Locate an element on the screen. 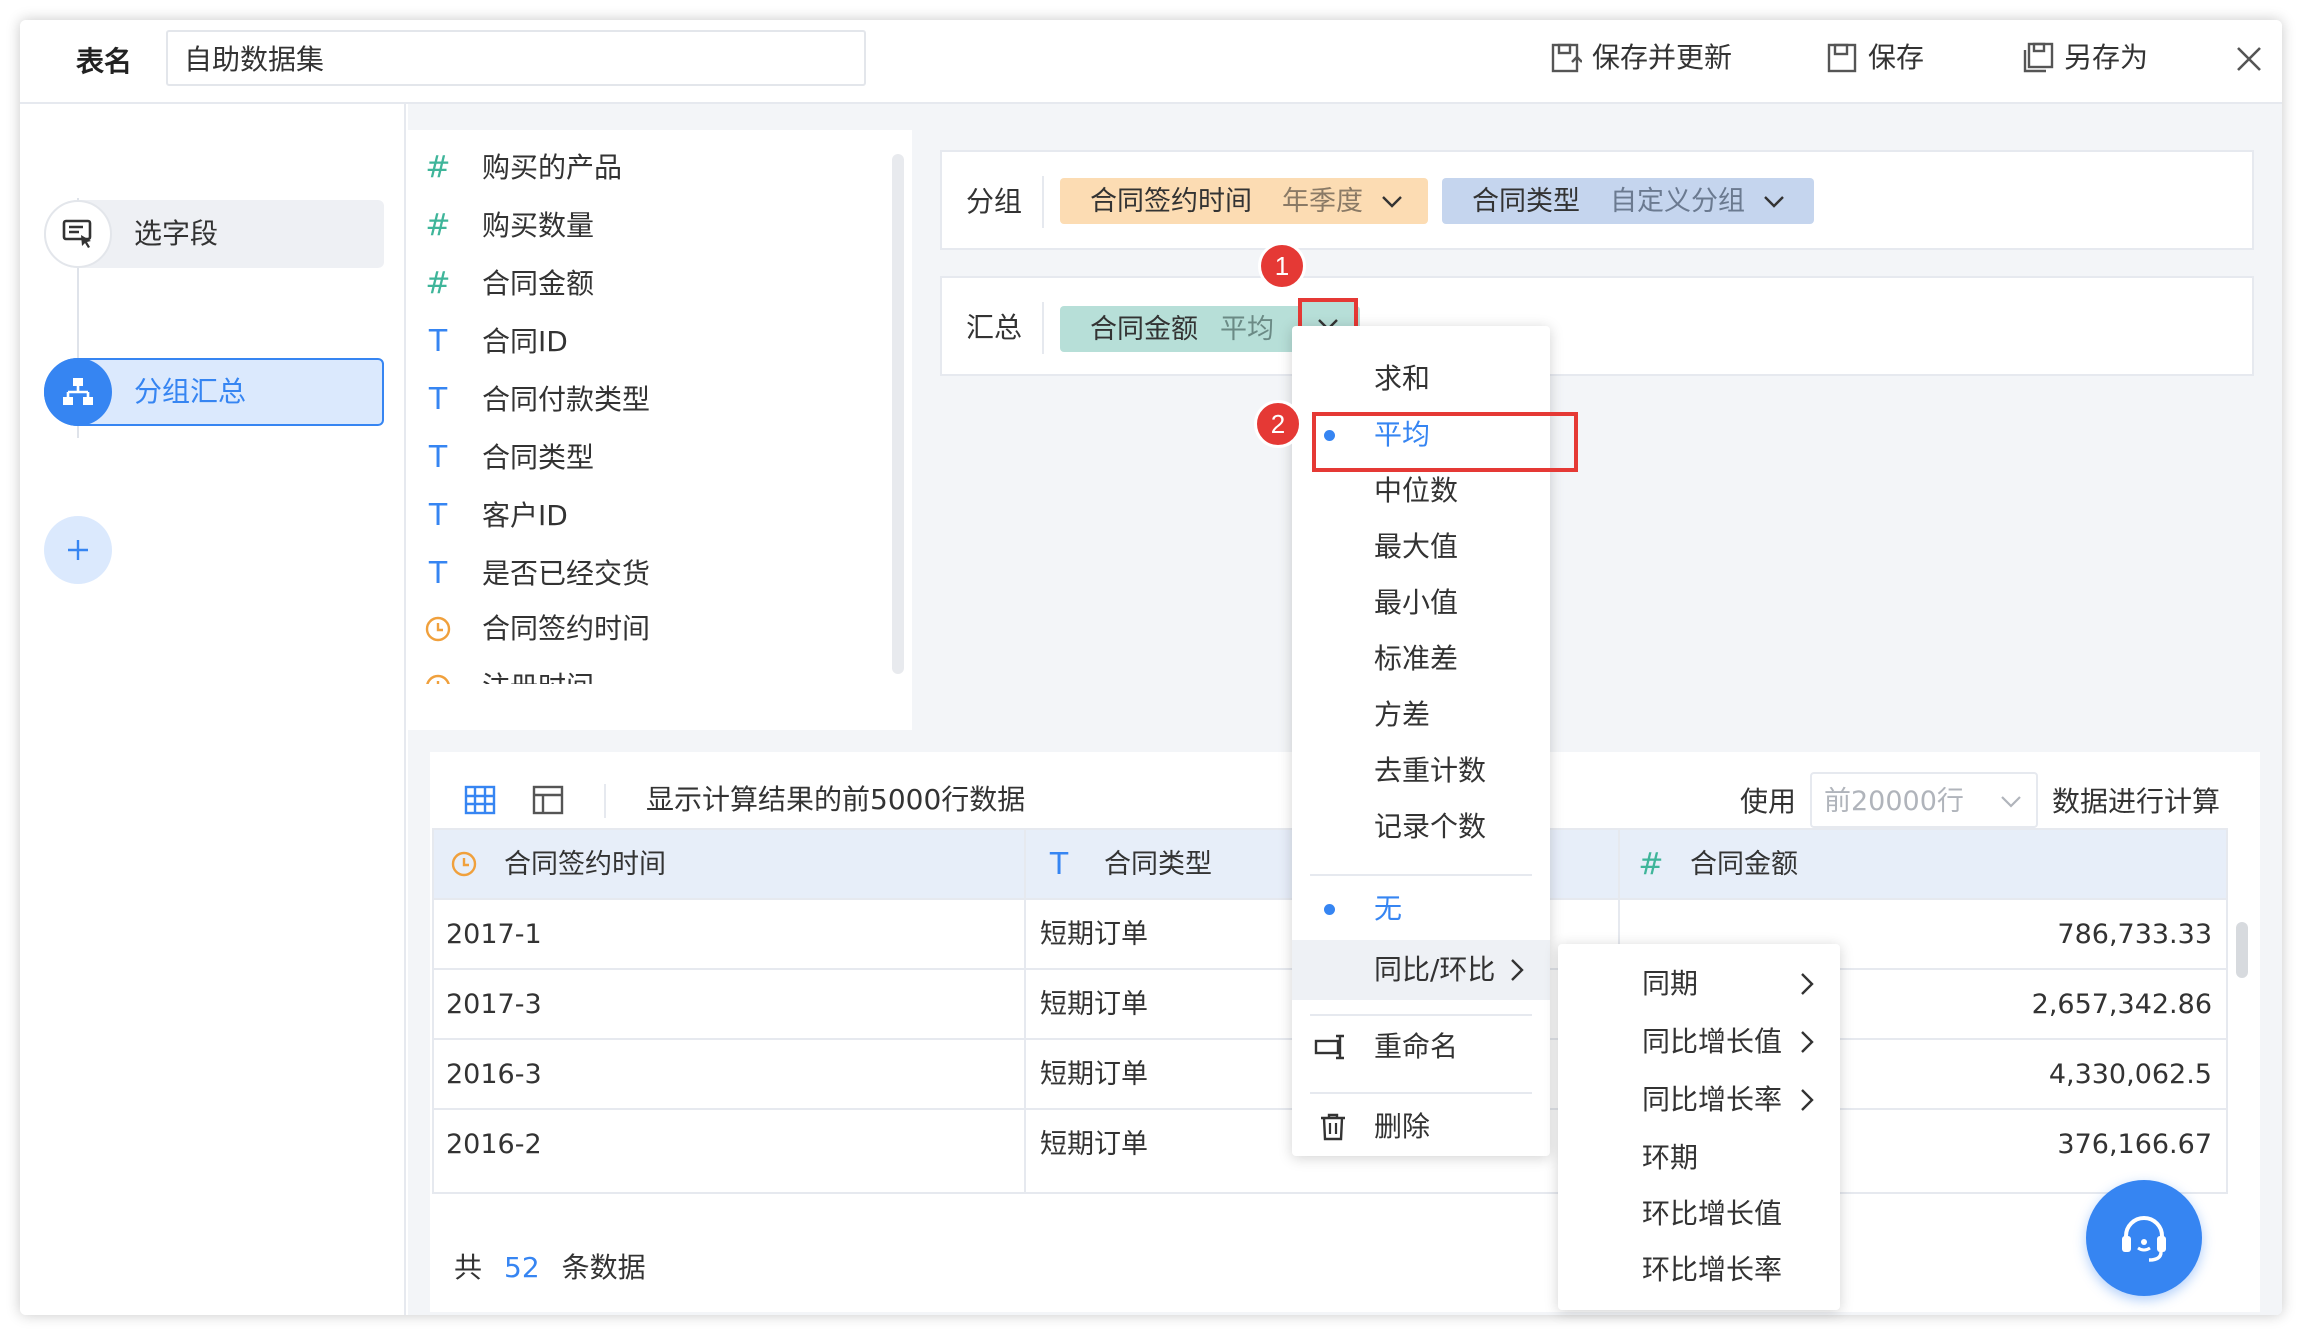  rename-icon is located at coordinates (1332, 1047).